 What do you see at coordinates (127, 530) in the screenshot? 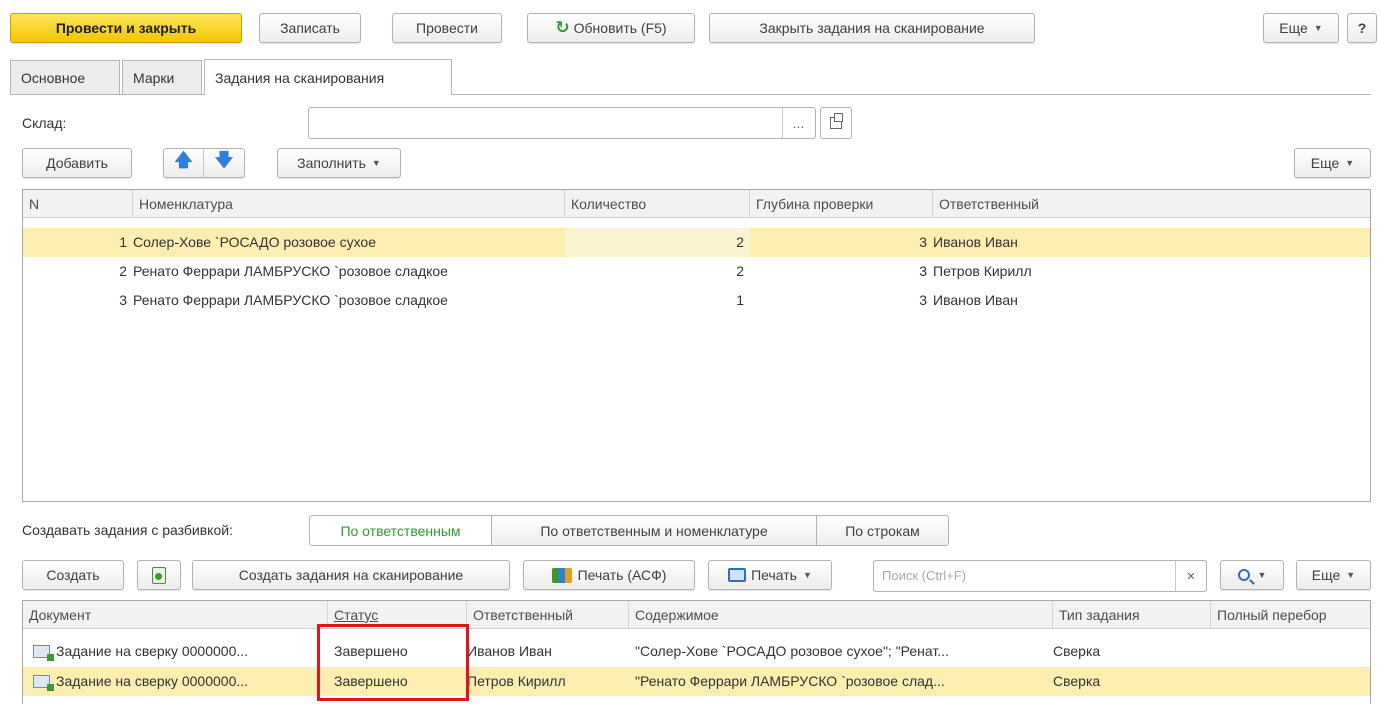
I see `split-label: Создавать задания с разбивкой:` at bounding box center [127, 530].